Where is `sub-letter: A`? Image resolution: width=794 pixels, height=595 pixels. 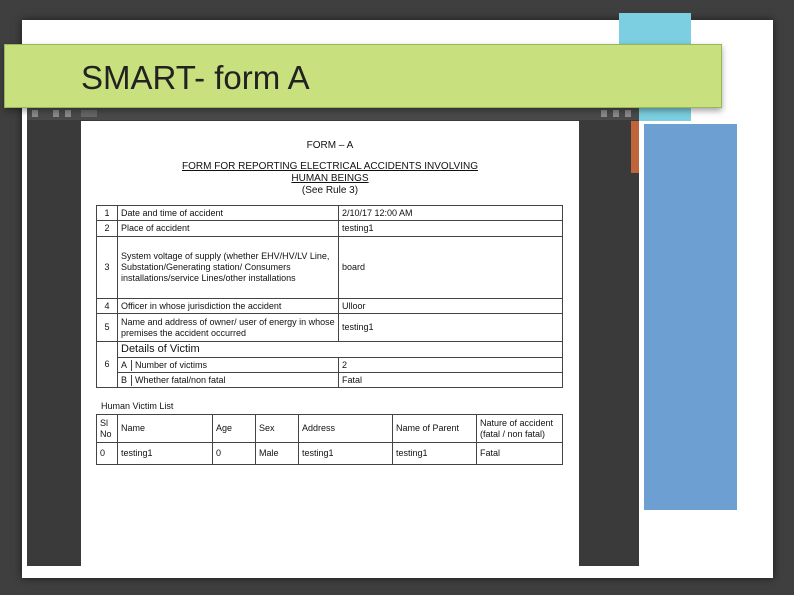
sub-letter: A is located at coordinates (126, 365).